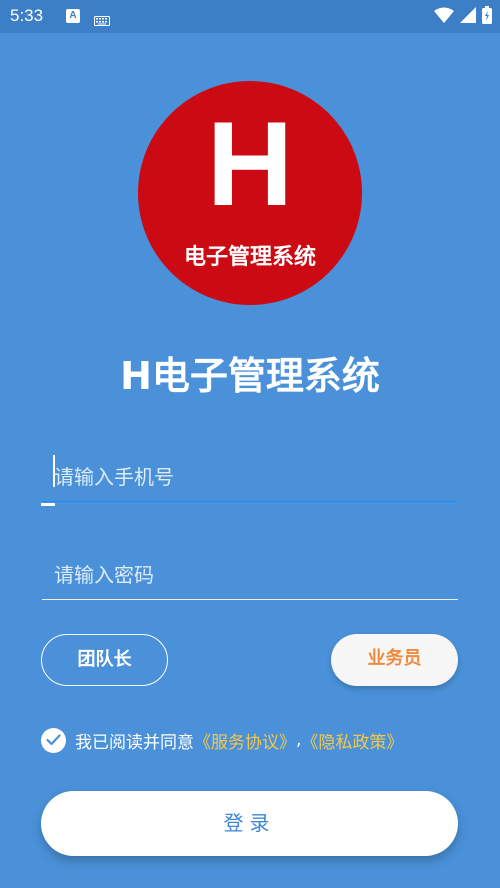 Image resolution: width=500 pixels, height=888 pixels. Describe the element at coordinates (102, 20) in the screenshot. I see `keyboard-icon` at that location.